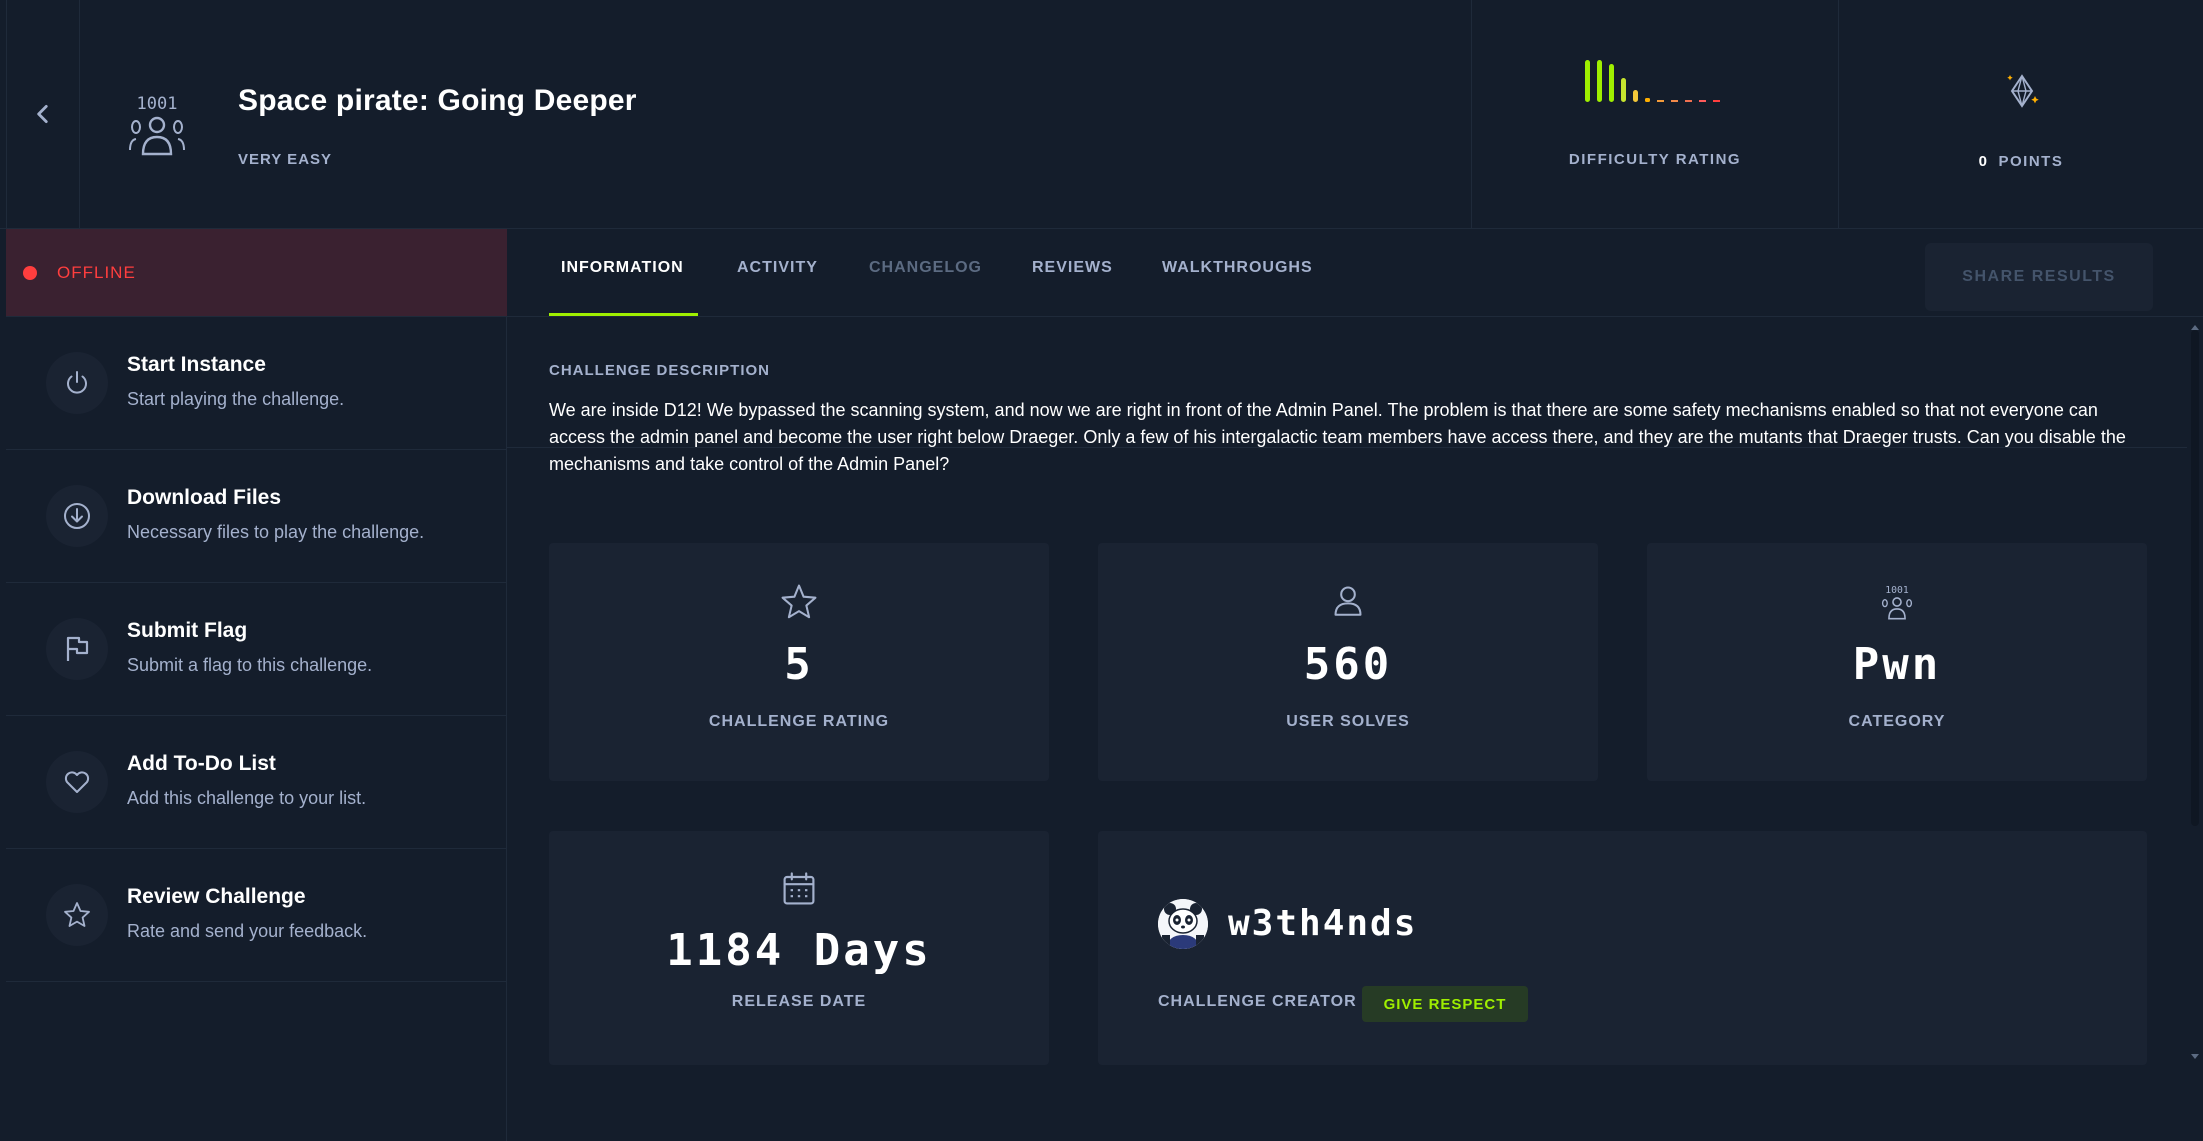 The height and width of the screenshot is (1141, 2203). Describe the element at coordinates (2195, 1053) in the screenshot. I see `scroll-down-arrow` at that location.